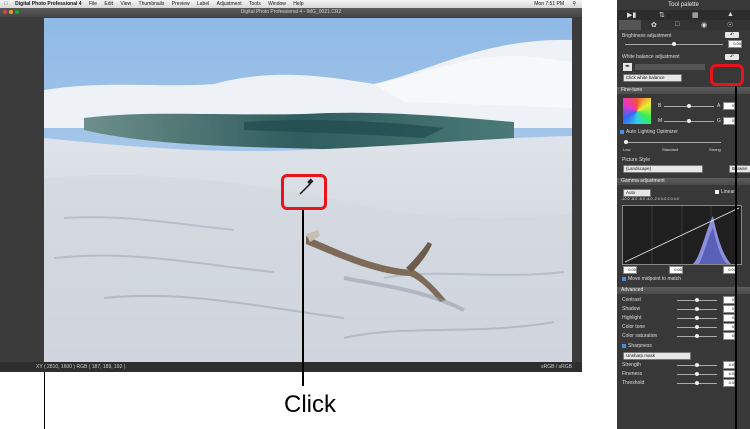  Describe the element at coordinates (93, 4) in the screenshot. I see `menu-file: File` at that location.